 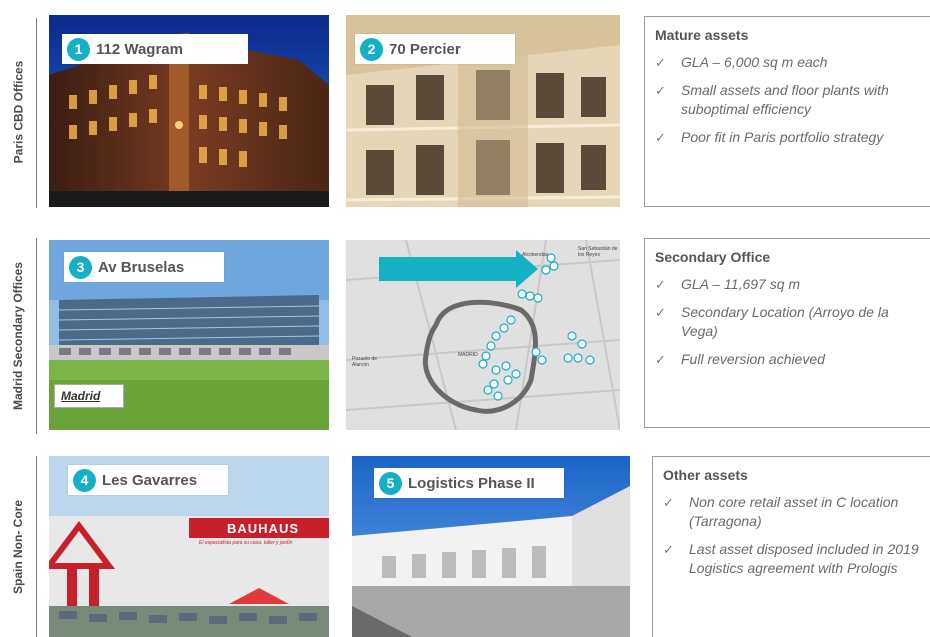 What do you see at coordinates (263, 528) in the screenshot?
I see `store-brand-text: BAUHAUS` at bounding box center [263, 528].